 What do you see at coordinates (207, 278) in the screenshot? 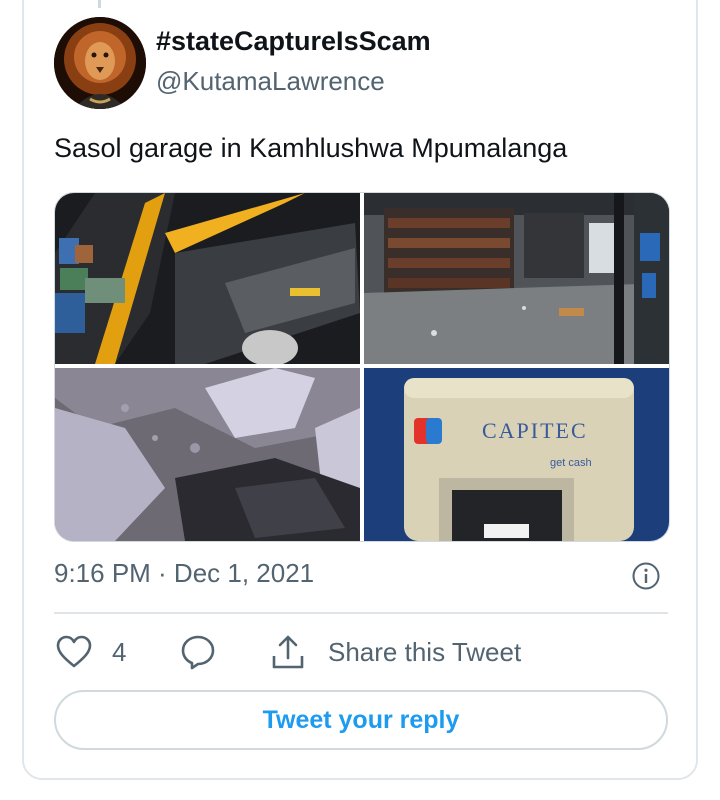
I see `photo-broken-display-case` at bounding box center [207, 278].